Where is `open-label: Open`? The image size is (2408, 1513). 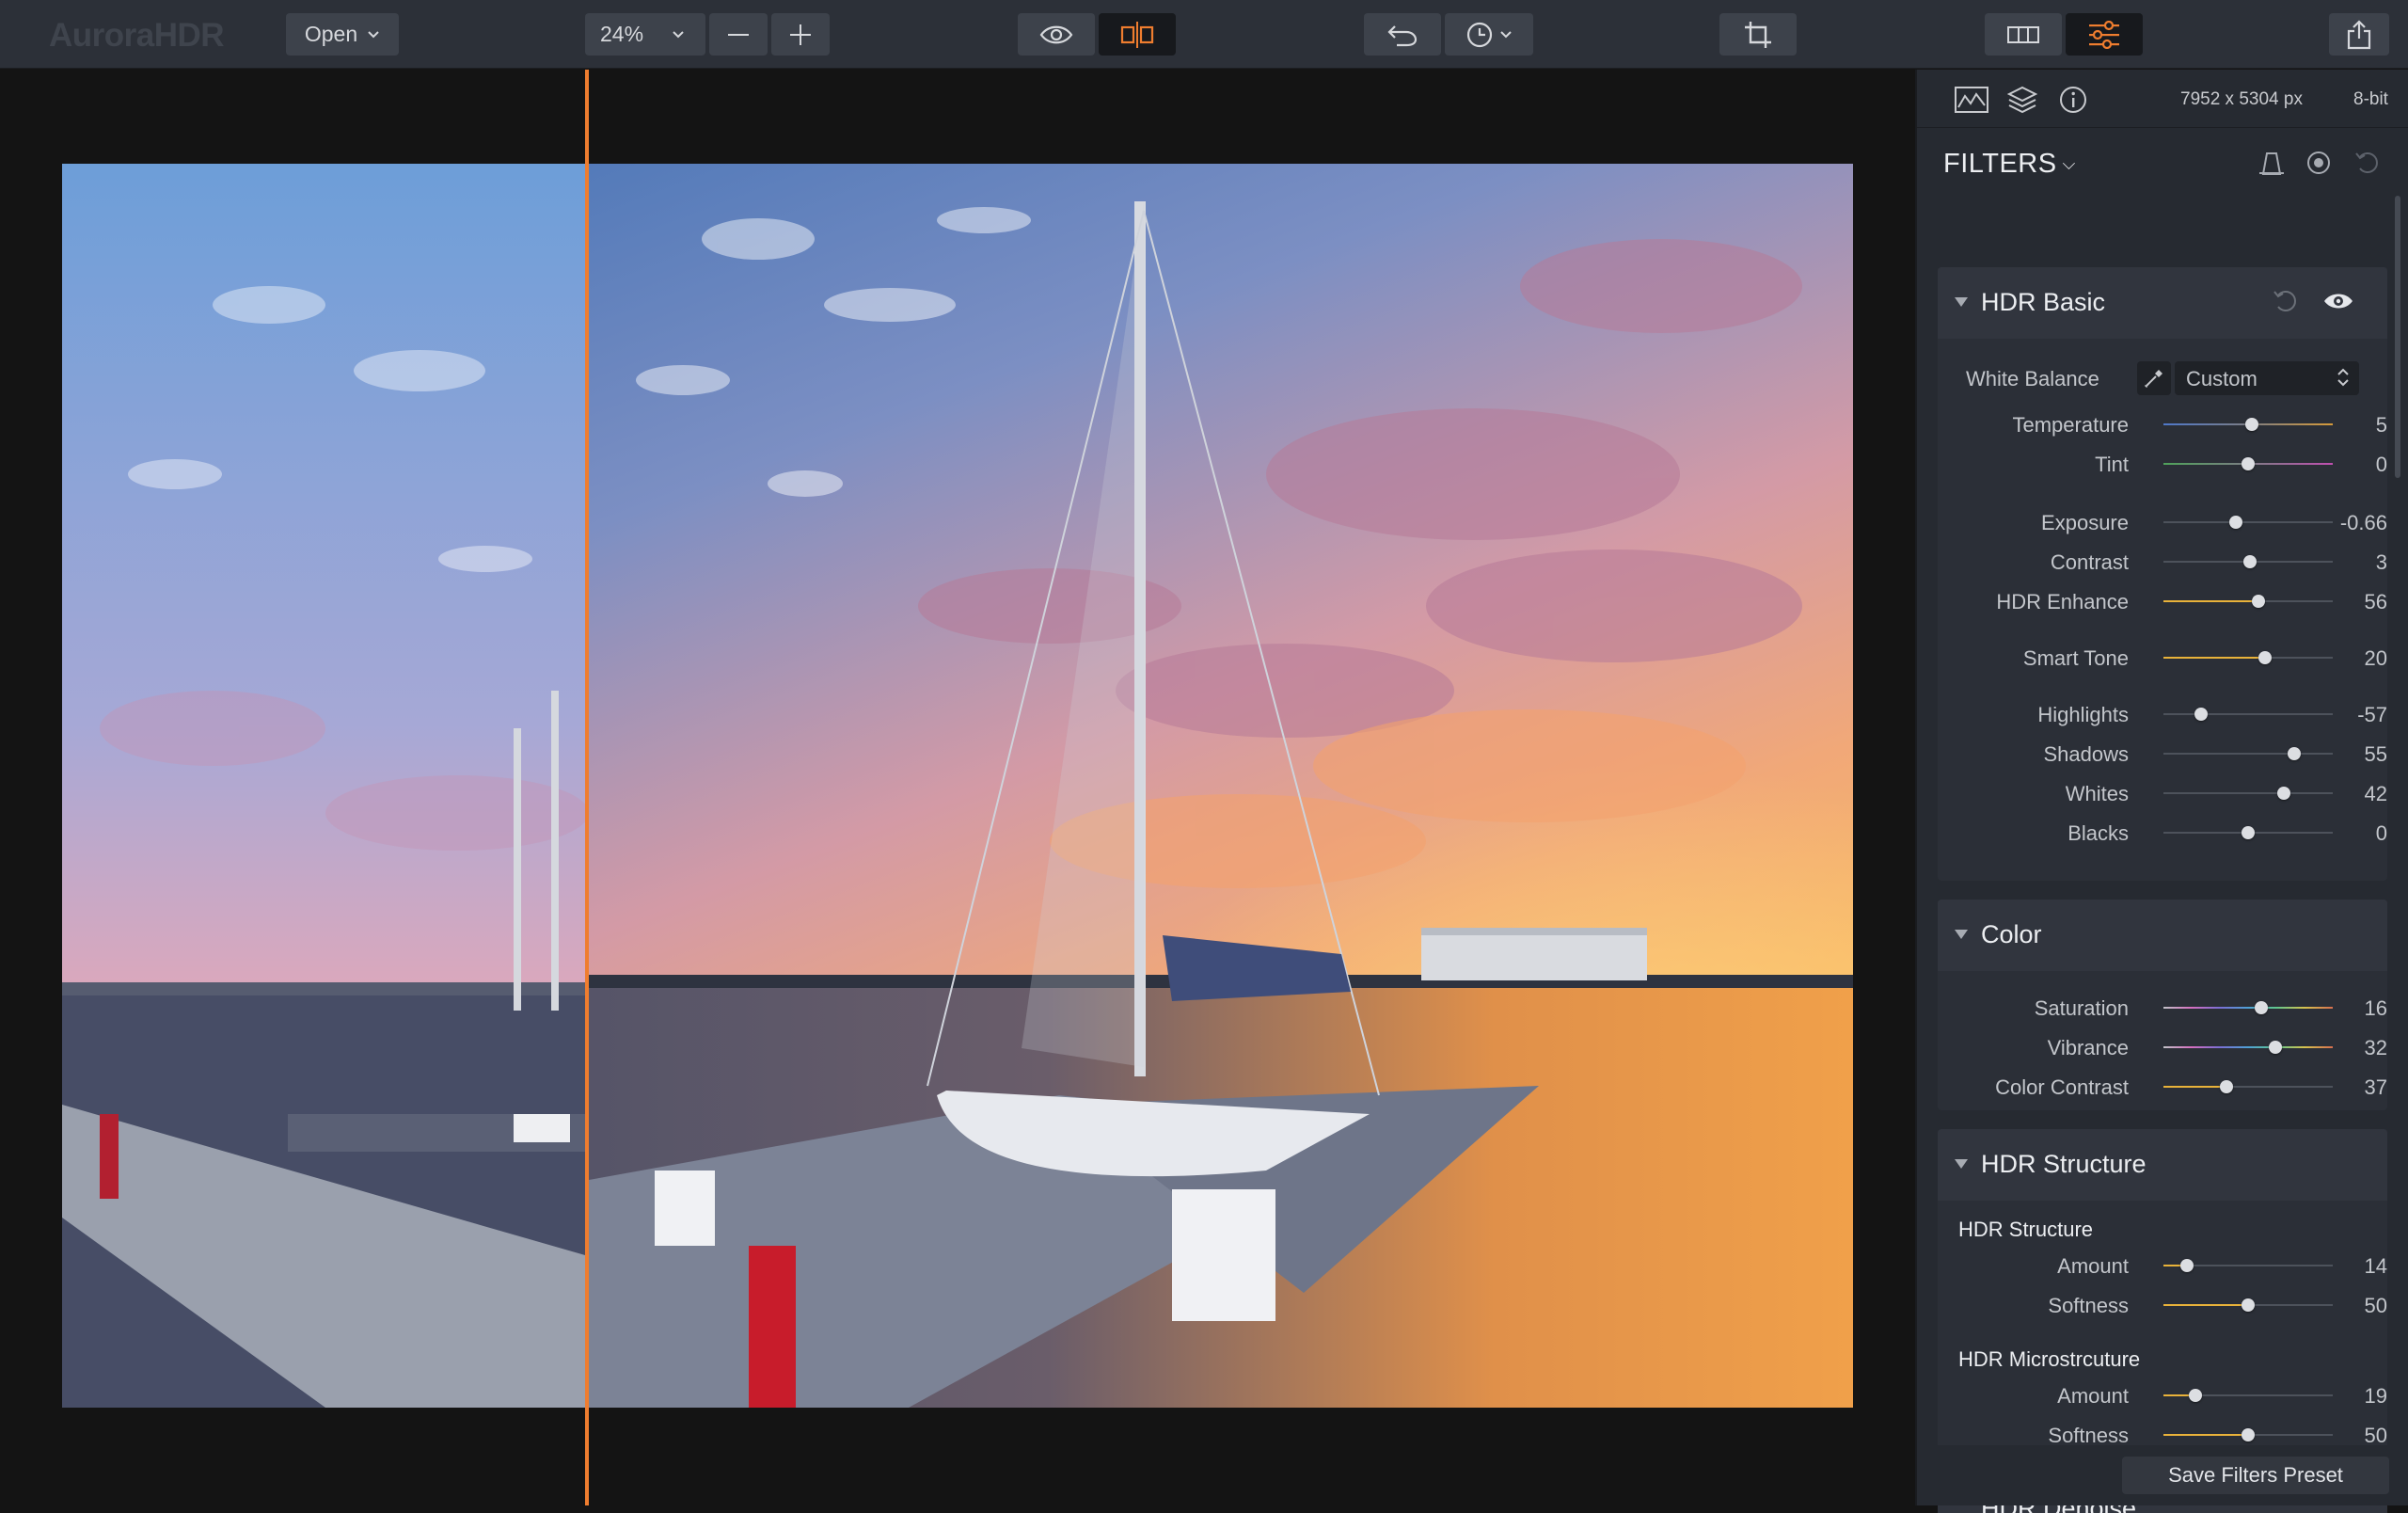
open-label: Open is located at coordinates (331, 34).